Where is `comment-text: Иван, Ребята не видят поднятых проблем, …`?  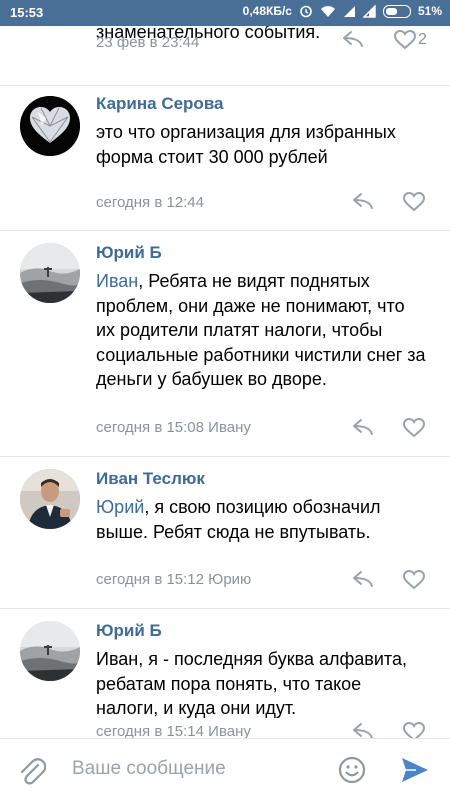
comment-text: Иван, Ребята не видят поднятых проблем, … is located at coordinates (261, 330).